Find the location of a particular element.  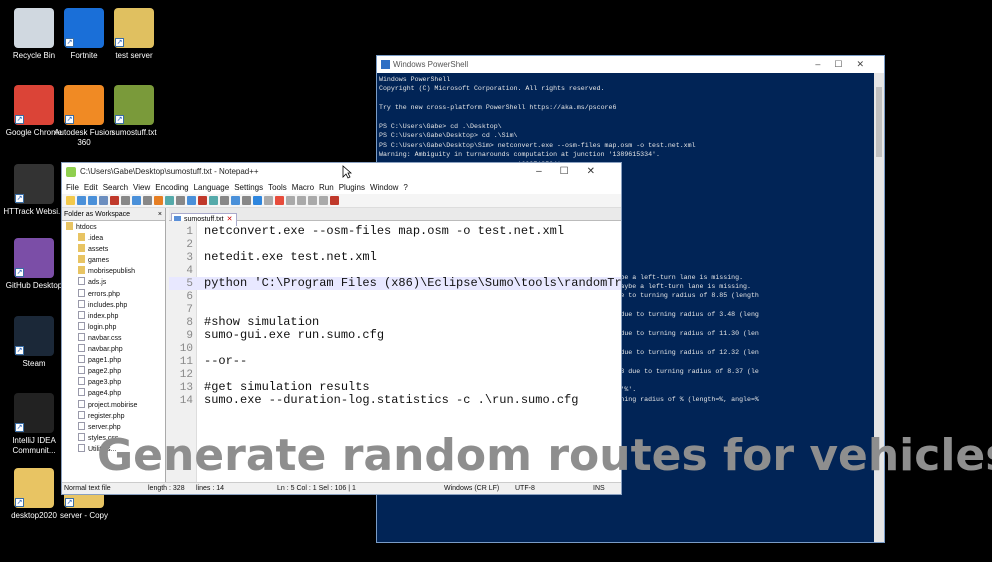

scrollbar-thumb is located at coordinates (879, 122).